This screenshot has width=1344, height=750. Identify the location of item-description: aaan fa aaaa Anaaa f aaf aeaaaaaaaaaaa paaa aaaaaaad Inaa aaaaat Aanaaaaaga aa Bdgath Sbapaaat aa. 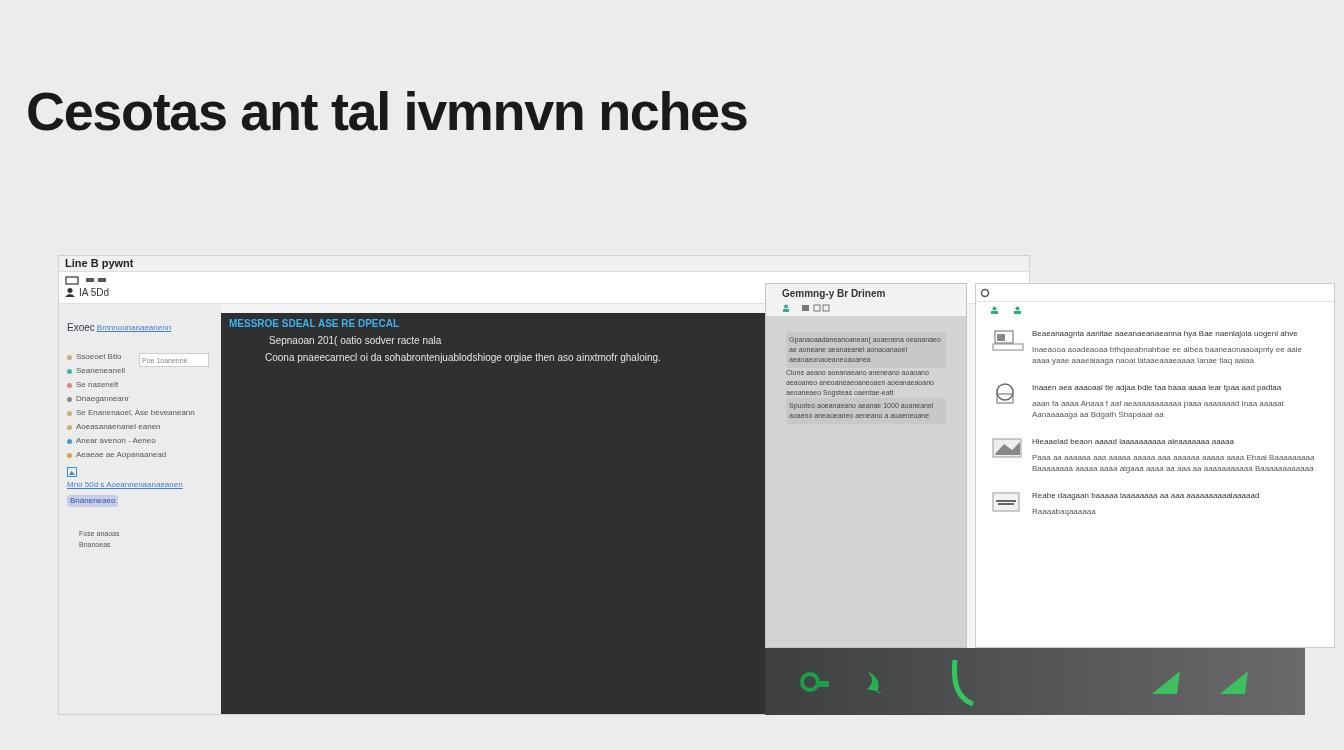
(1158, 409).